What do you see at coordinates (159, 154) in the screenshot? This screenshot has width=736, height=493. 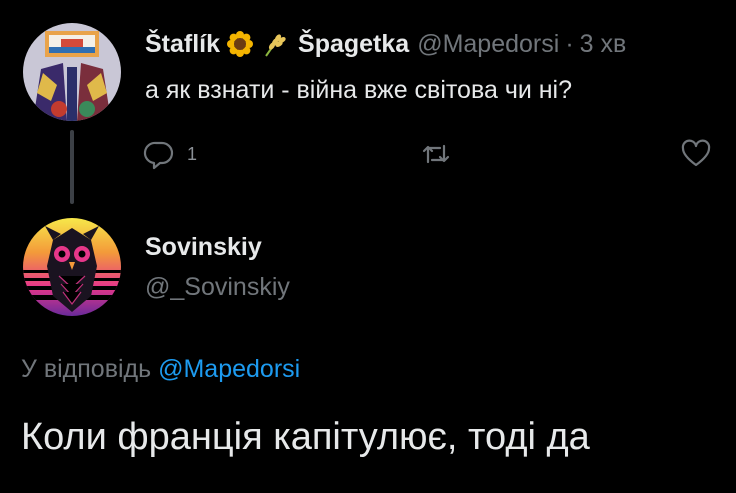 I see `reply-icon` at bounding box center [159, 154].